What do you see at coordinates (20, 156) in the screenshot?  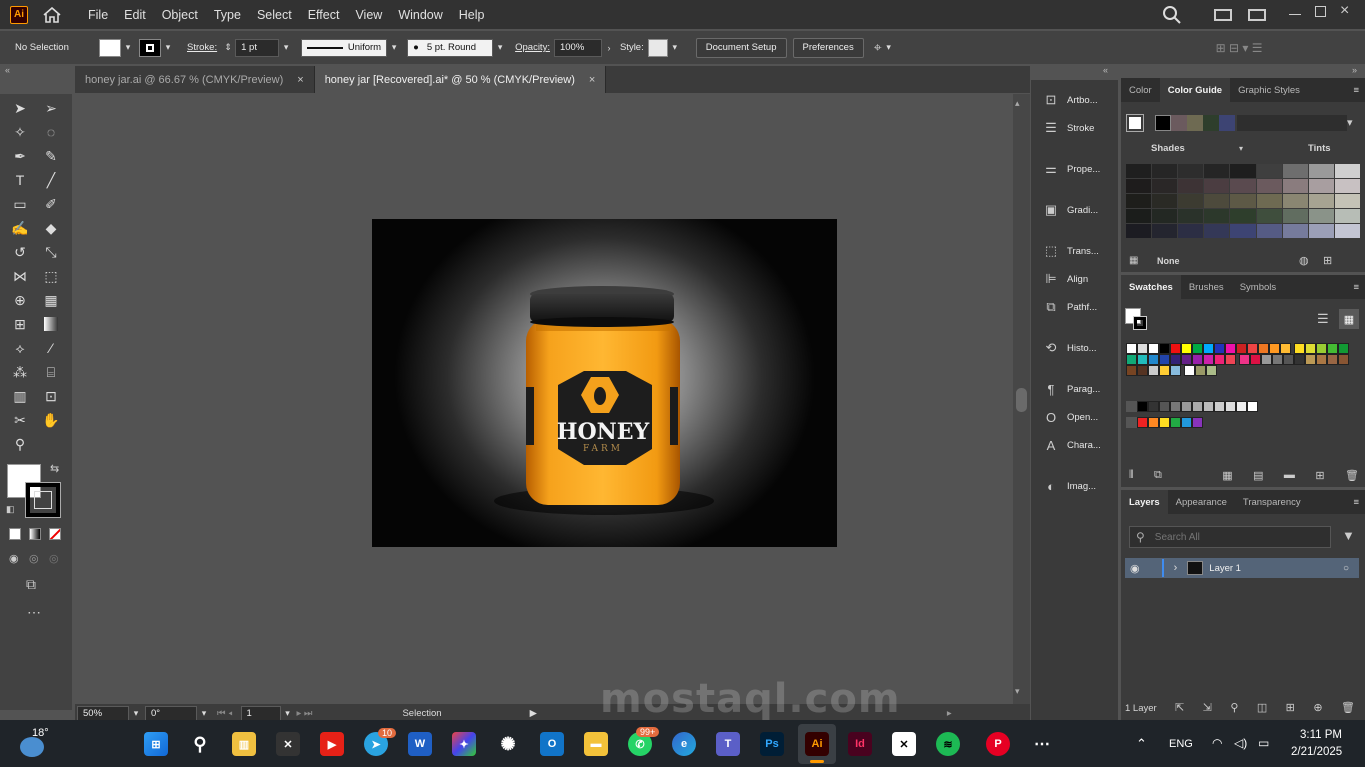 I see `pen-tool-icon: ✒` at bounding box center [20, 156].